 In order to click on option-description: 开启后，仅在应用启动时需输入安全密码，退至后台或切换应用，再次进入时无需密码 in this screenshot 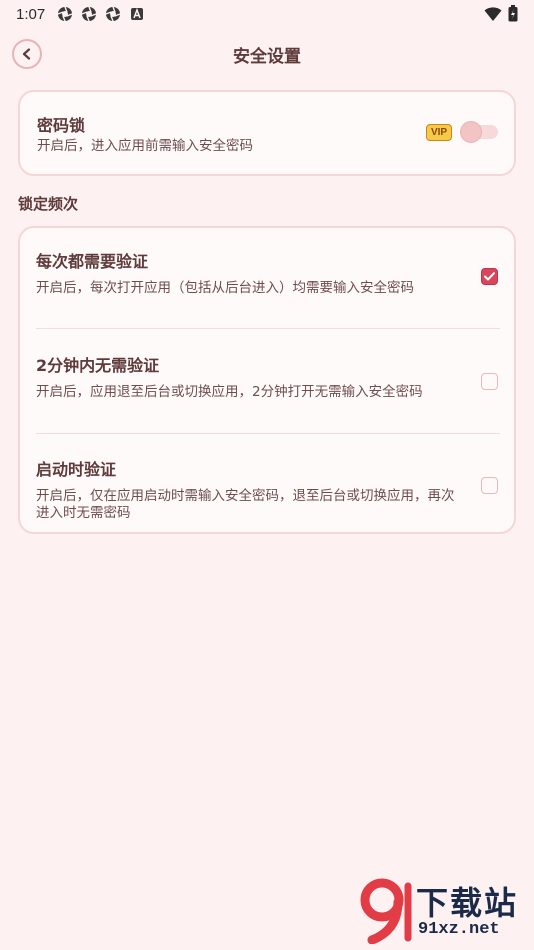, I will do `click(245, 504)`.